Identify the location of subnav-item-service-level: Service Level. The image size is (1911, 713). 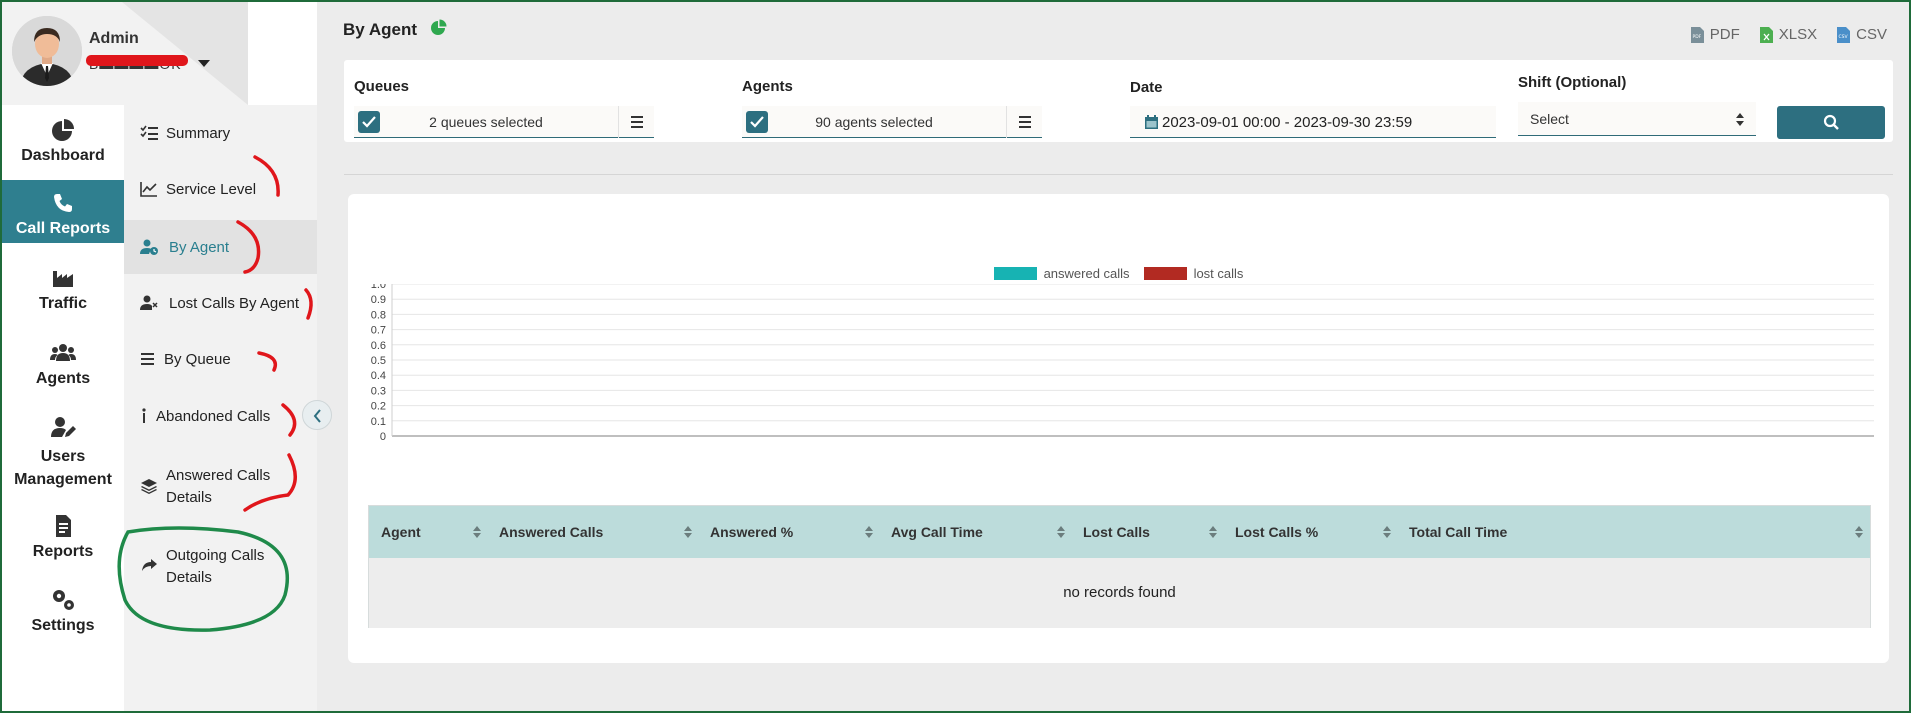
(220, 189).